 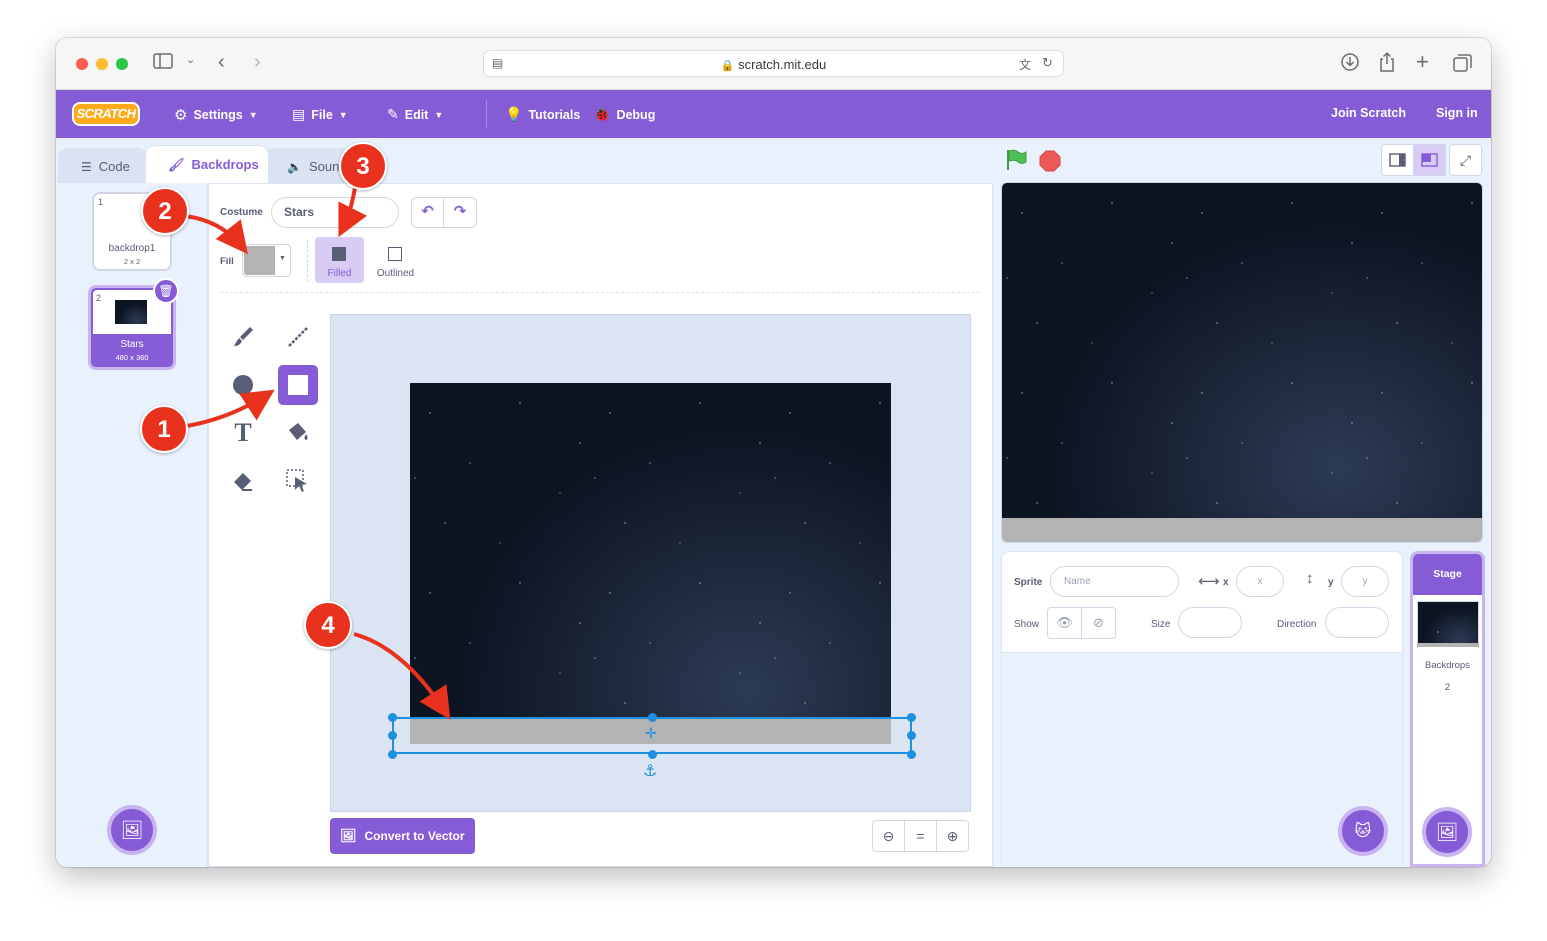 What do you see at coordinates (1447, 665) in the screenshot?
I see `backdrops-label: Backdrops` at bounding box center [1447, 665].